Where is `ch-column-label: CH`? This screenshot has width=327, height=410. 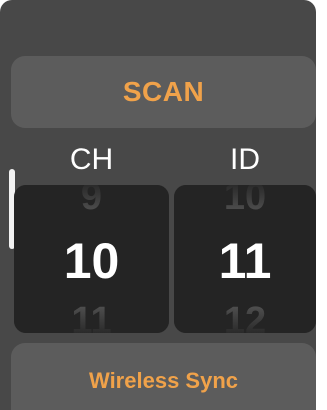 ch-column-label: CH is located at coordinates (91, 159).